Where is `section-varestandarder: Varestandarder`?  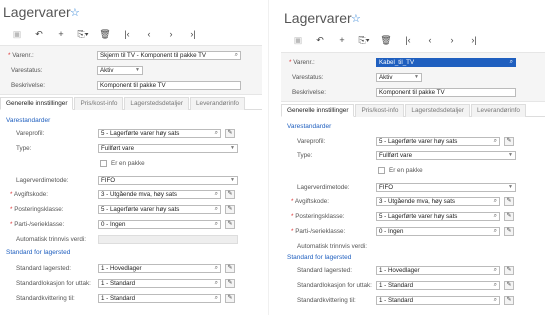 section-varestandarder: Varestandarder is located at coordinates (309, 126).